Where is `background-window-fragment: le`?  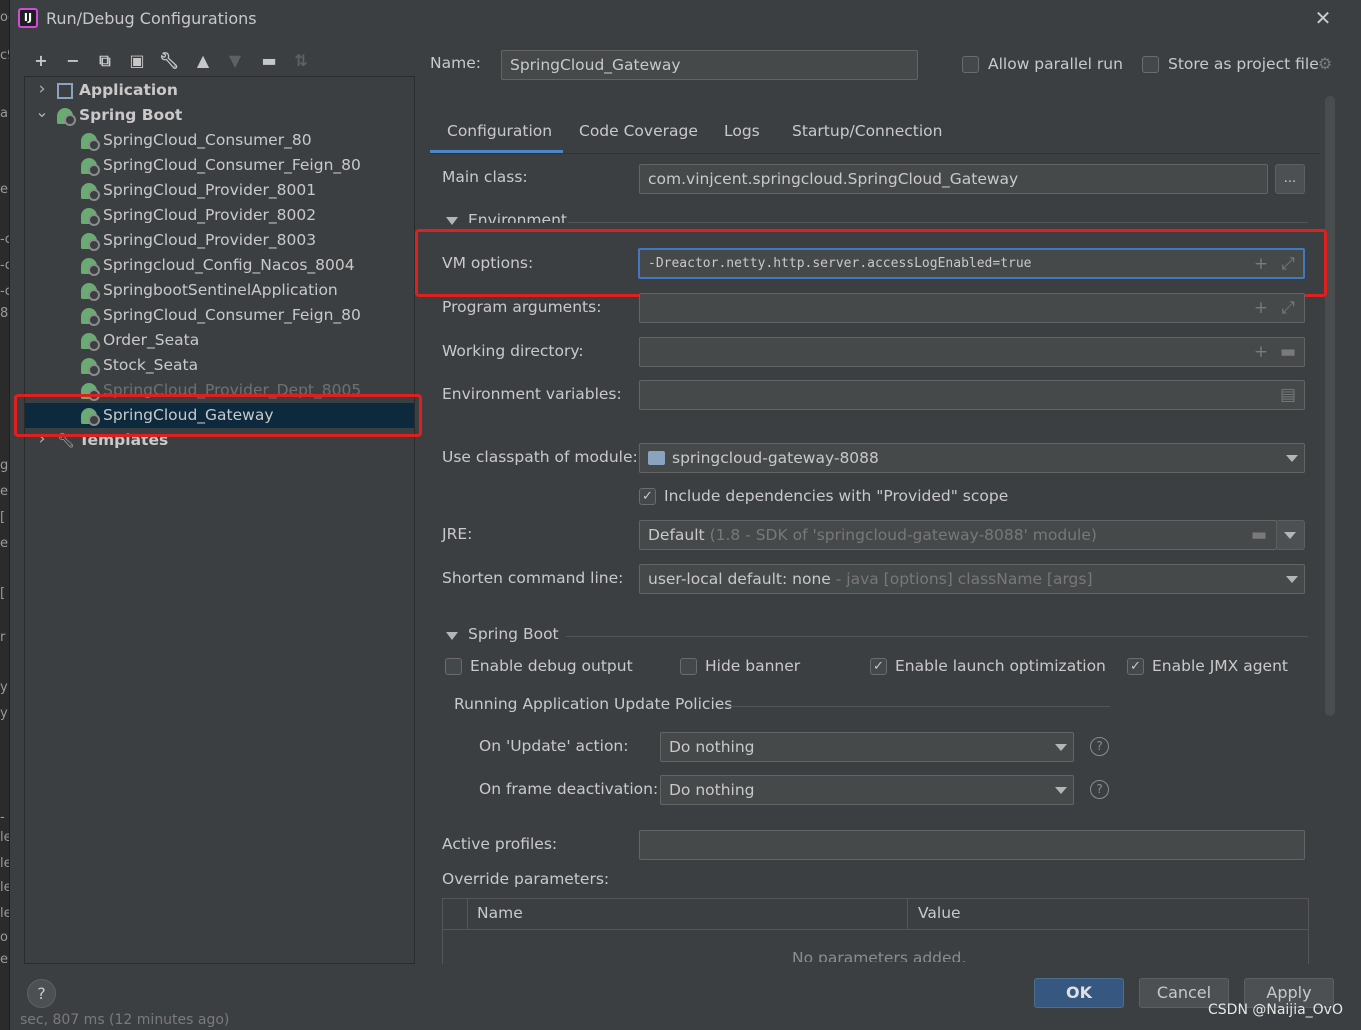 background-window-fragment: le is located at coordinates (4, 837).